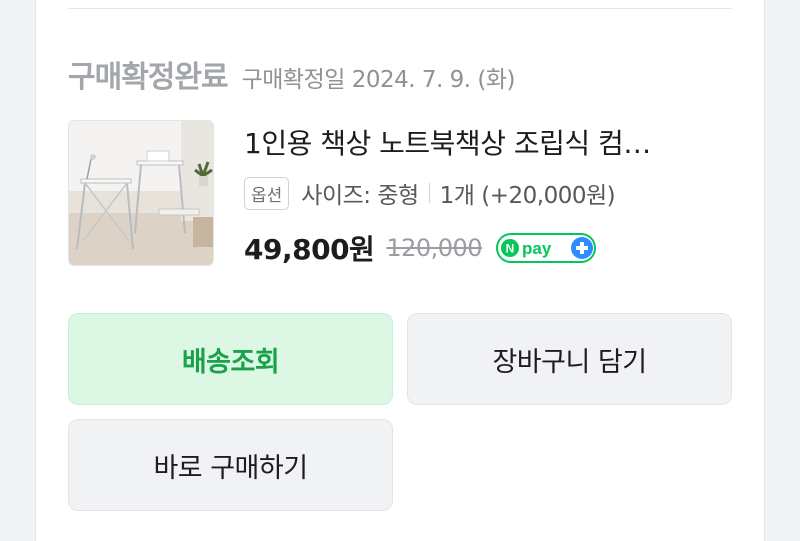 The image size is (800, 541). What do you see at coordinates (510, 249) in the screenshot?
I see `svg-text: N` at bounding box center [510, 249].